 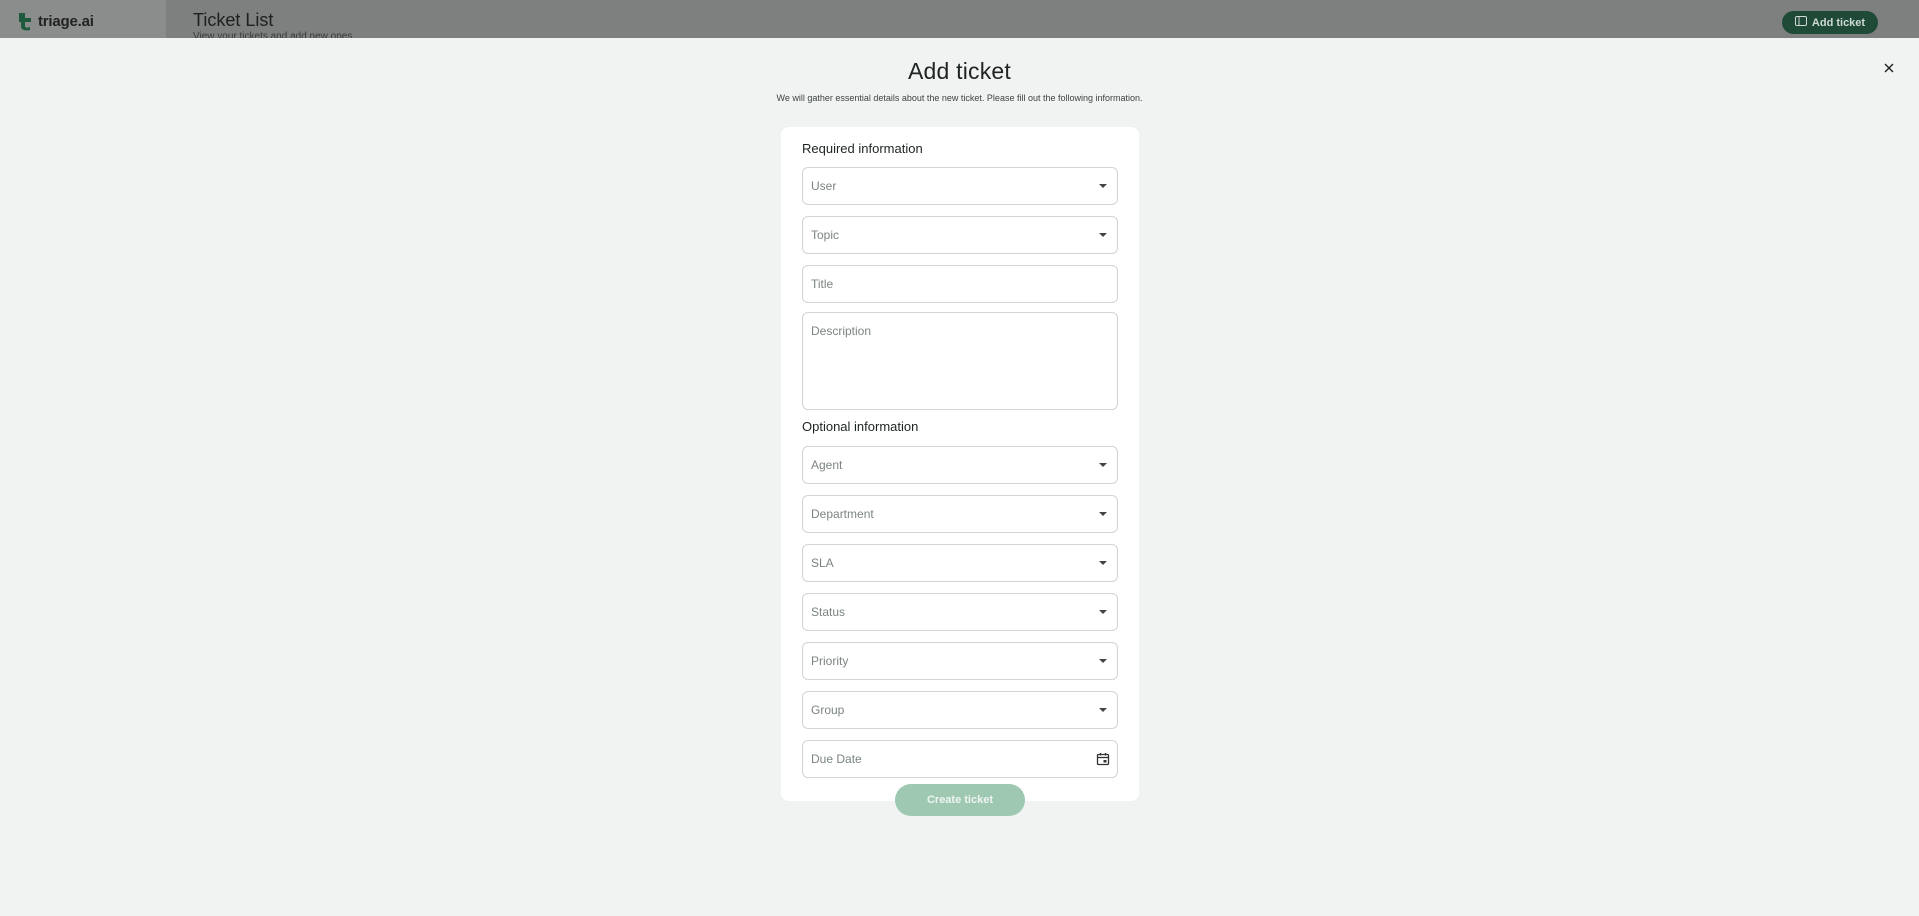 What do you see at coordinates (960, 284) in the screenshot?
I see `title-input: Title` at bounding box center [960, 284].